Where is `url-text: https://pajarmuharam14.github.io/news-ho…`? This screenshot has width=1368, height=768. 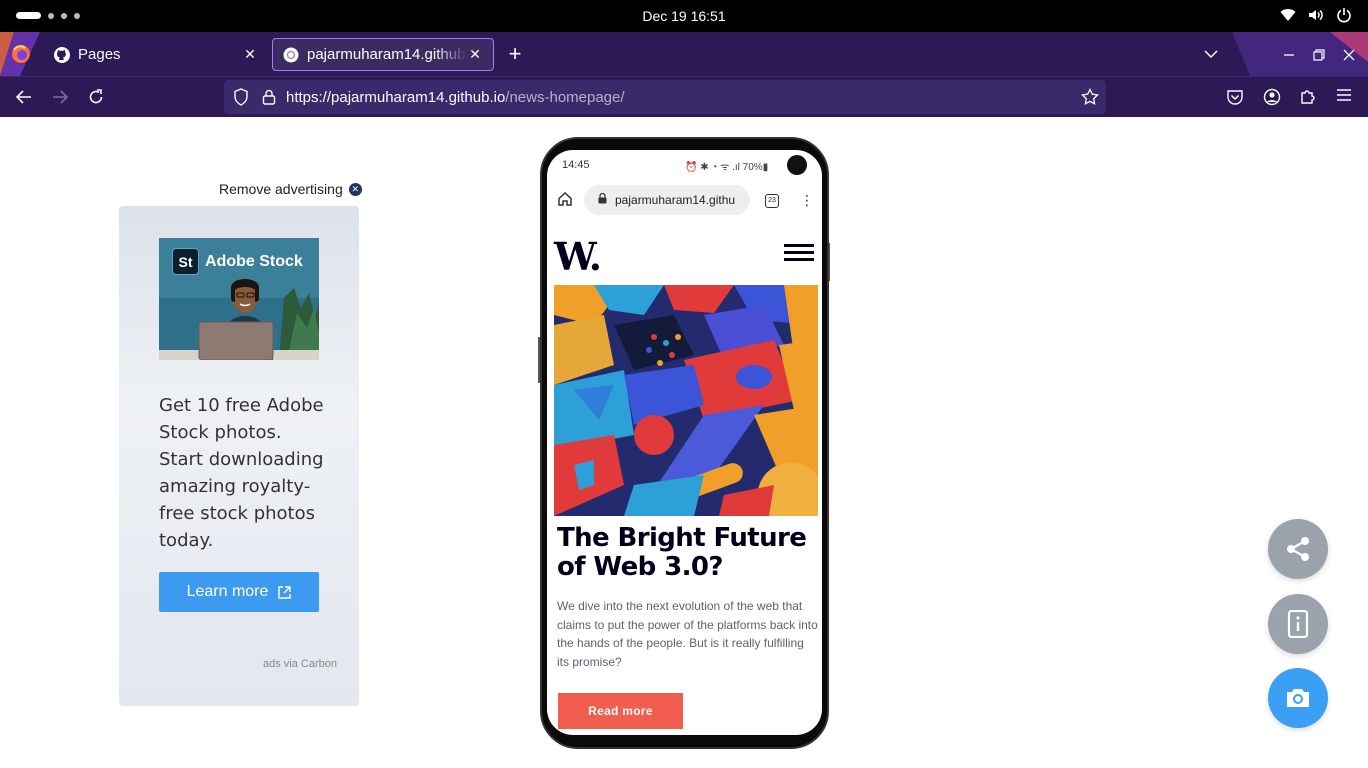
url-text: https://pajarmuharam14.github.io/news-ho… is located at coordinates (455, 97).